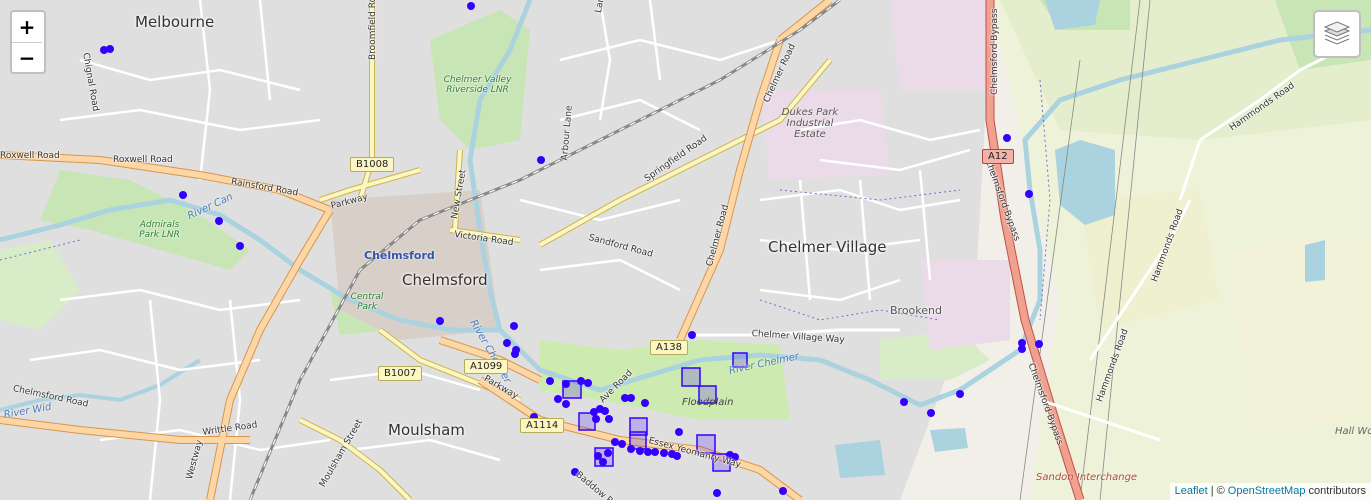 The image size is (1371, 500). What do you see at coordinates (669, 347) in the screenshot?
I see `shield-a138: A138` at bounding box center [669, 347].